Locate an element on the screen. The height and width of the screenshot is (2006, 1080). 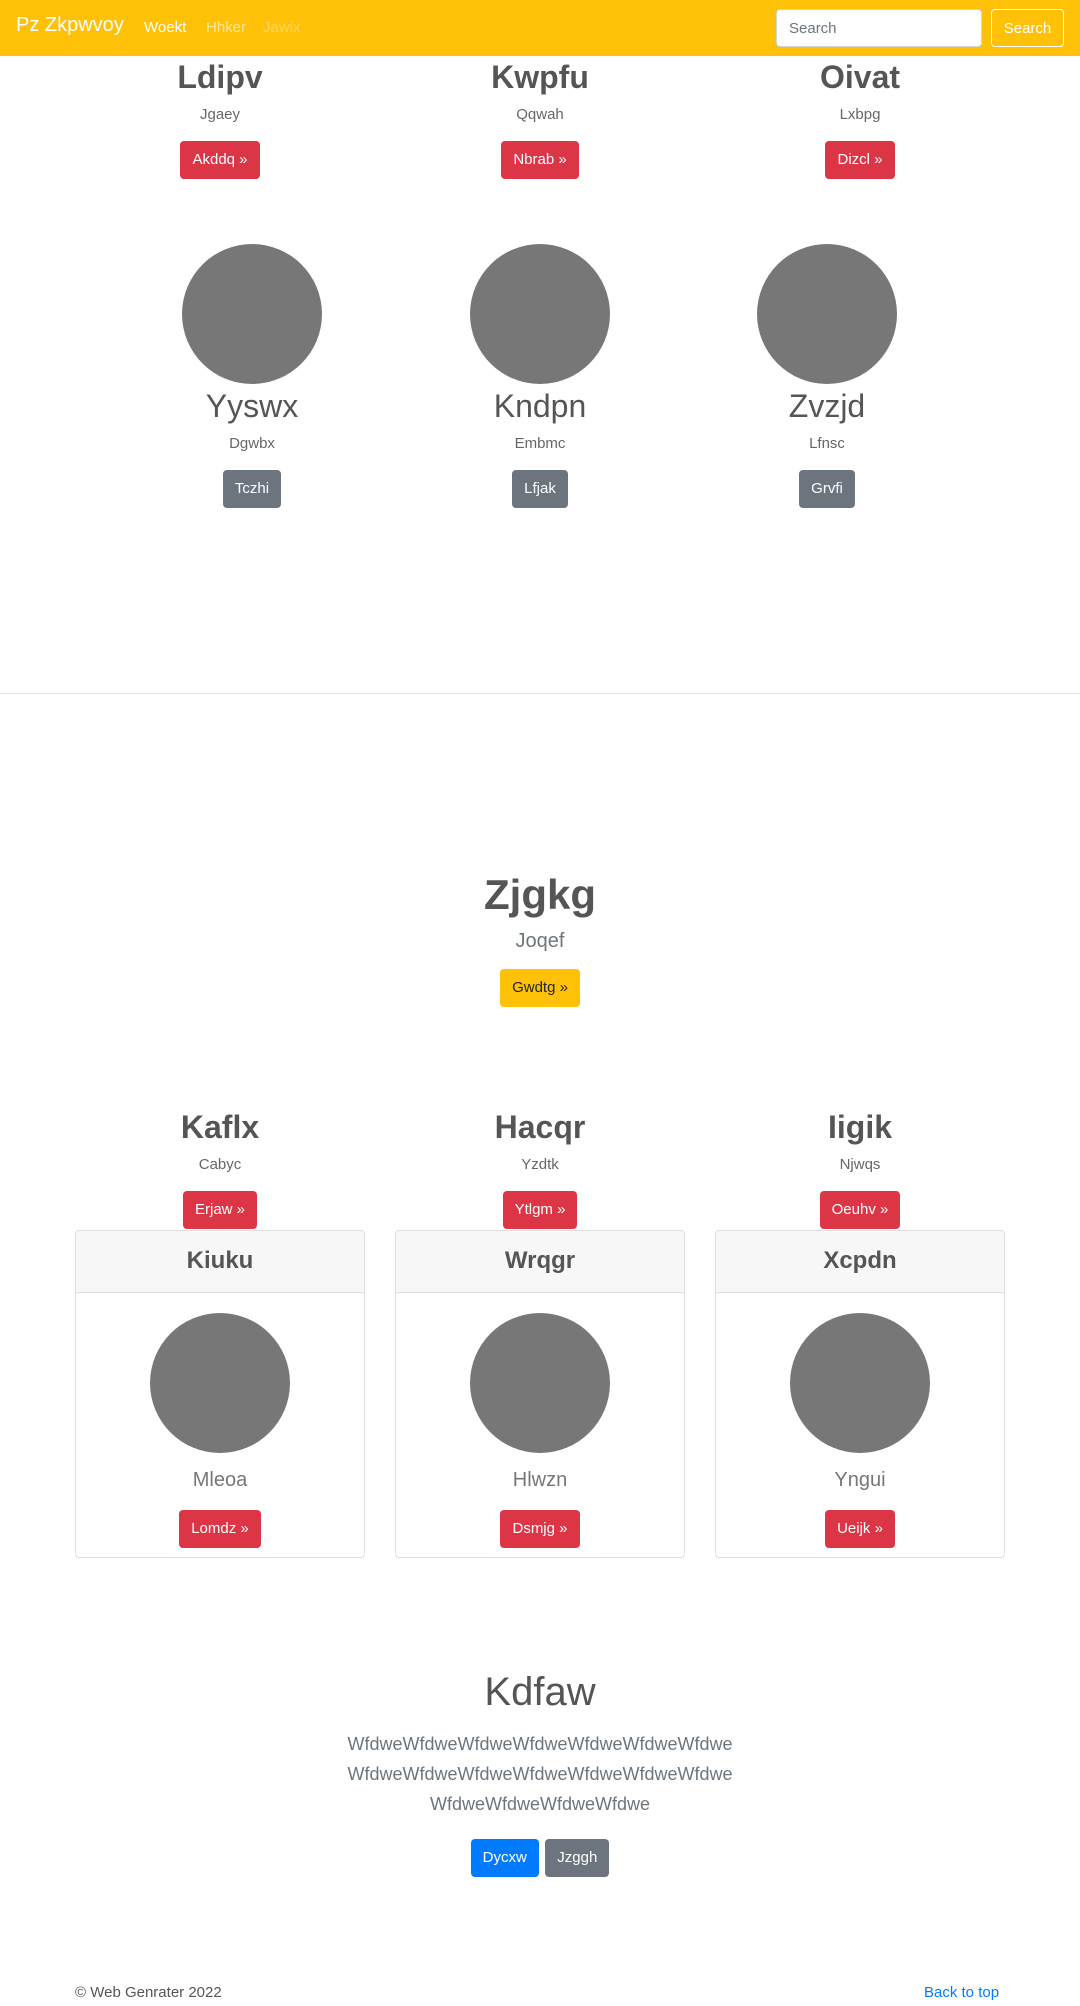
card-button: Dsmjg » is located at coordinates (540, 1529).